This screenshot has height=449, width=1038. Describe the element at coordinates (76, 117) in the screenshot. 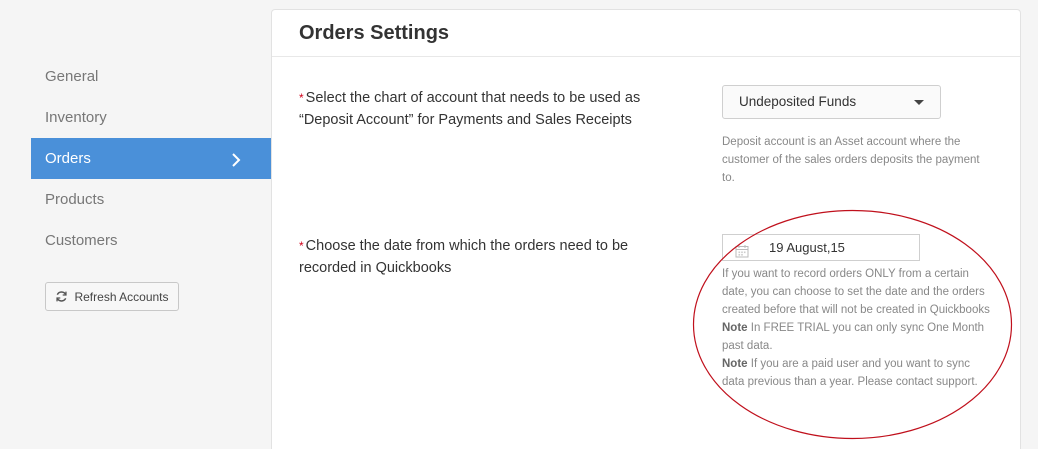

I see `sidebar-item-label: Inventory` at that location.